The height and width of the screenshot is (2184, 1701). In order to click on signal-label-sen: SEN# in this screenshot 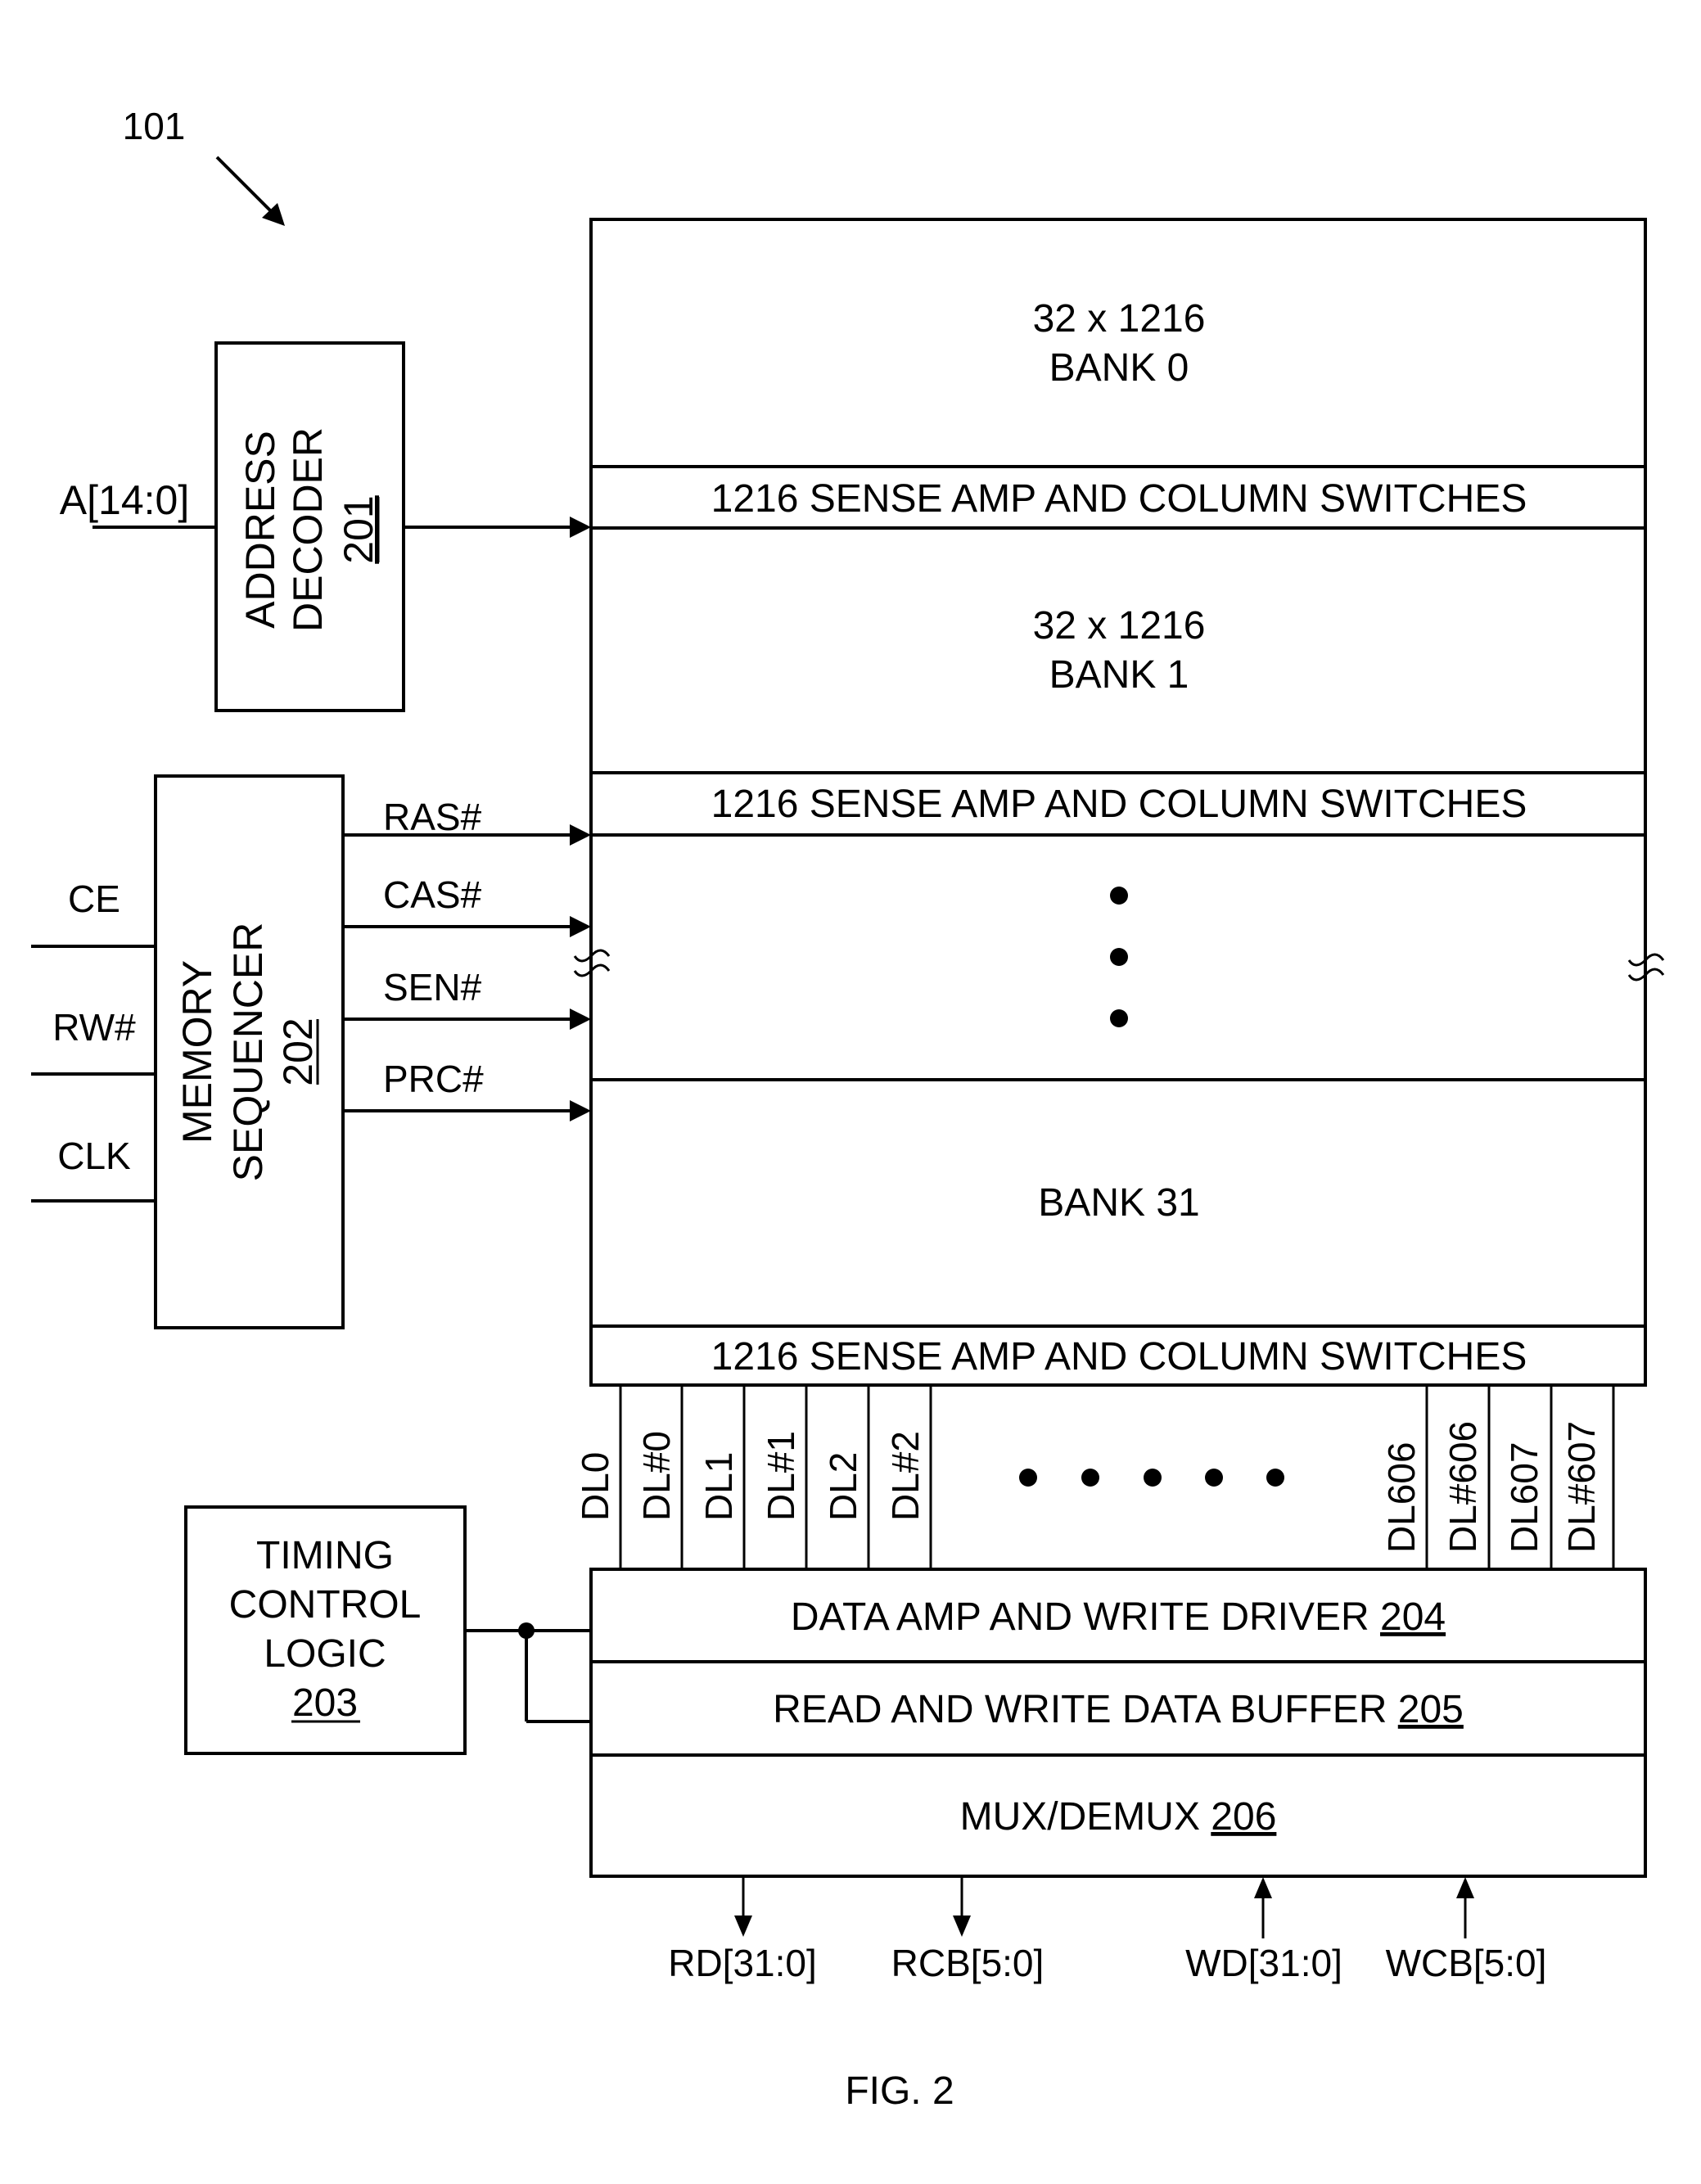, I will do `click(432, 987)`.